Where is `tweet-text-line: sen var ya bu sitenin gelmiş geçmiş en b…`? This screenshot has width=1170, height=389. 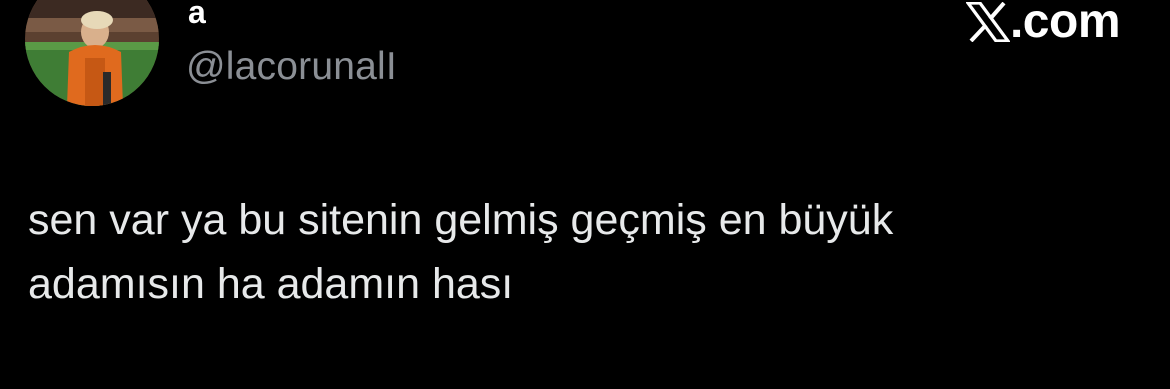
tweet-text-line: sen var ya bu sitenin gelmiş geçmiş en b… is located at coordinates (461, 220).